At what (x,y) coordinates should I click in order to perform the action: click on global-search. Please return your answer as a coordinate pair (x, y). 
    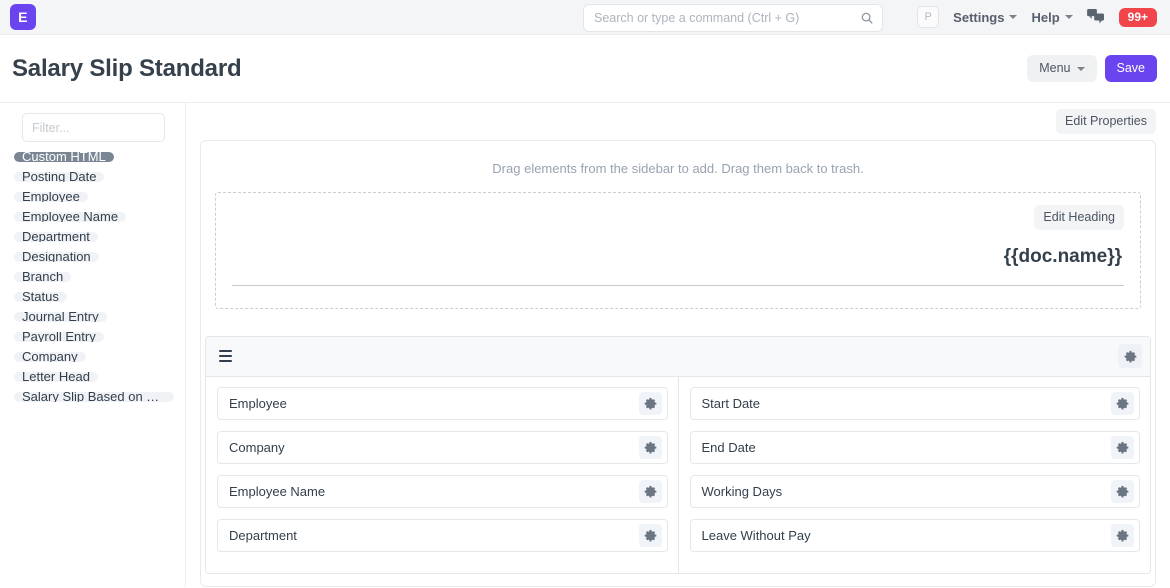
    Looking at the image, I should click on (733, 18).